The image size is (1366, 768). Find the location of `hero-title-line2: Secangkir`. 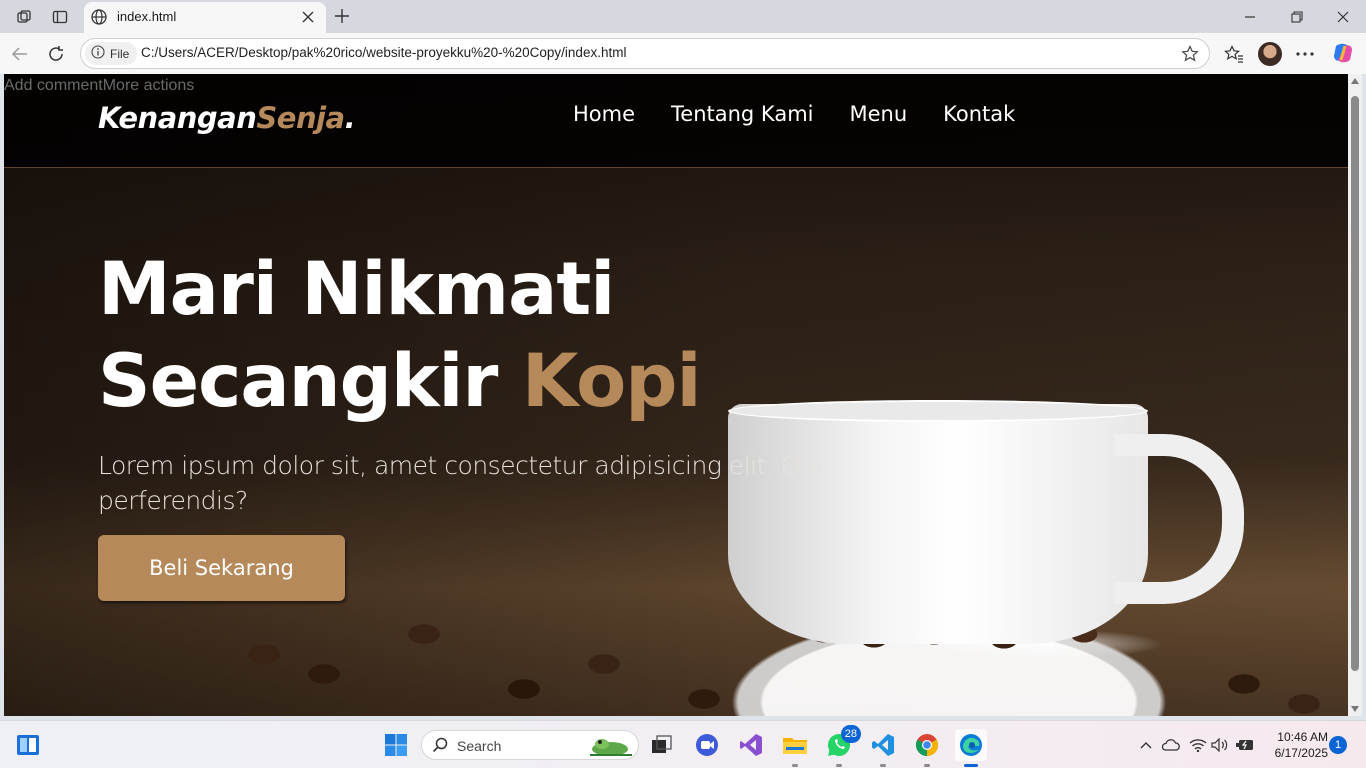

hero-title-line2: Secangkir is located at coordinates (310, 381).